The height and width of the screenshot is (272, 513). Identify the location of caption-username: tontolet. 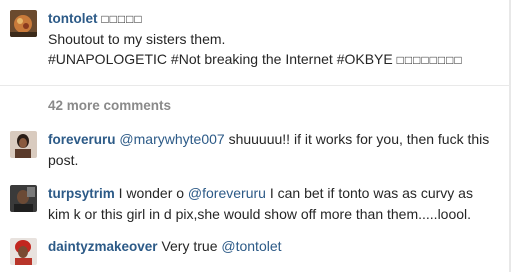
(73, 18).